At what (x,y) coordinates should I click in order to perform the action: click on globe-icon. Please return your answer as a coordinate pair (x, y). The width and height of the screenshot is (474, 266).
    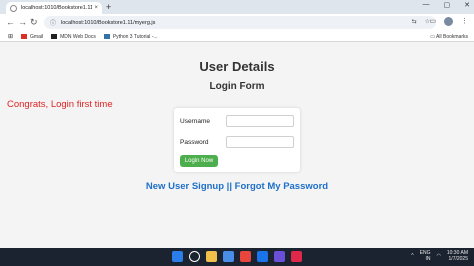
    Looking at the image, I should click on (13, 8).